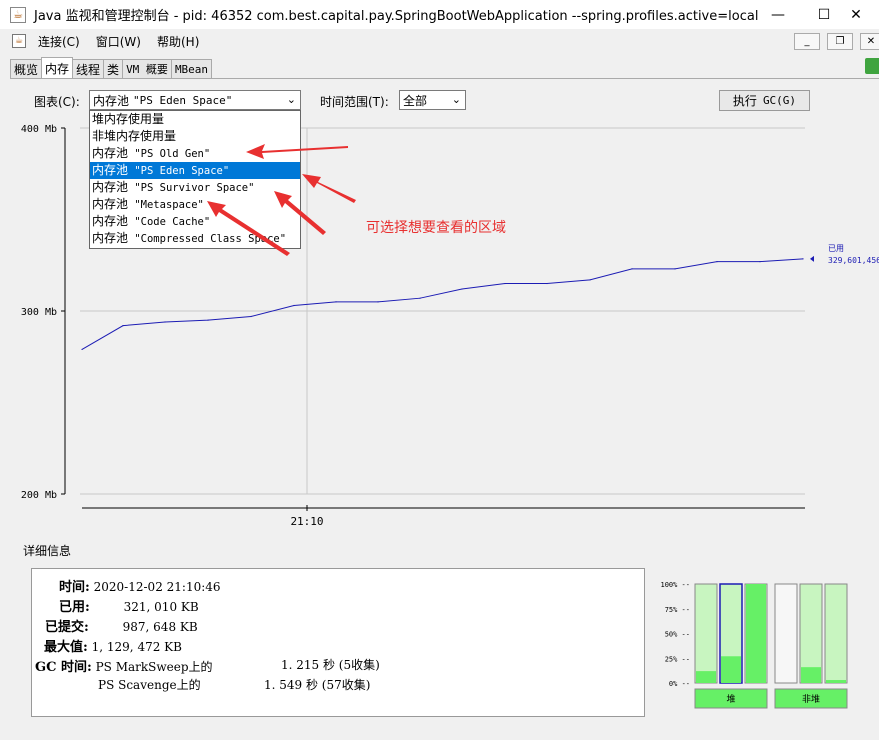 This screenshot has width=879, height=740. I want to click on annotation-arrows, so click(281, 200).